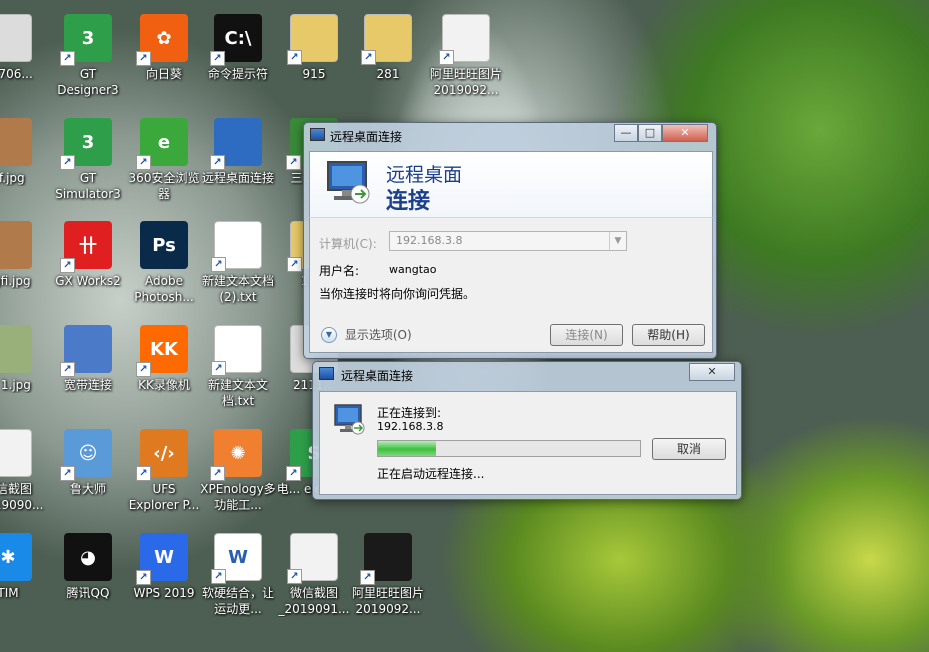 The image size is (929, 652). Describe the element at coordinates (388, 60) in the screenshot. I see `desktop-icon: ↗ 281` at that location.